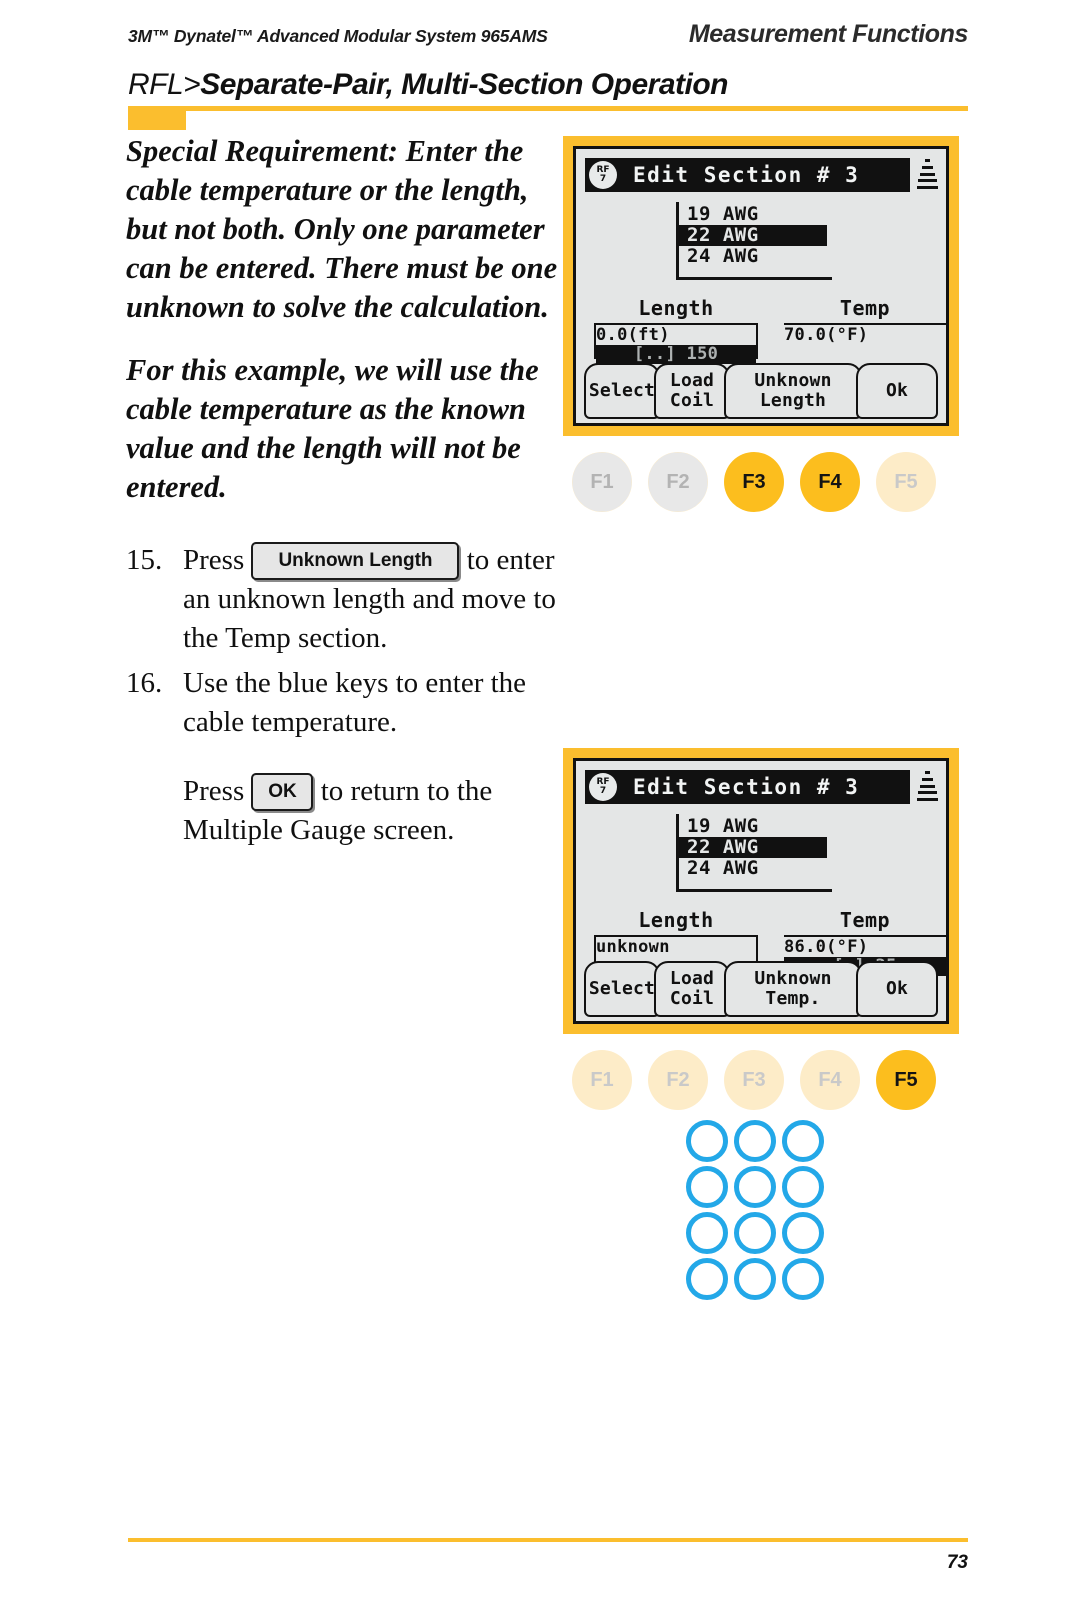  I want to click on step-number: 16., so click(144, 683).